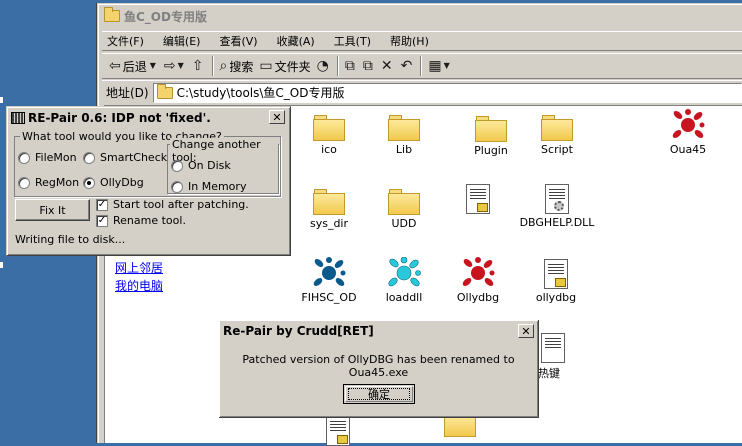 The image size is (742, 446). What do you see at coordinates (238, 41) in the screenshot?
I see `menu-view: 查看(V)` at bounding box center [238, 41].